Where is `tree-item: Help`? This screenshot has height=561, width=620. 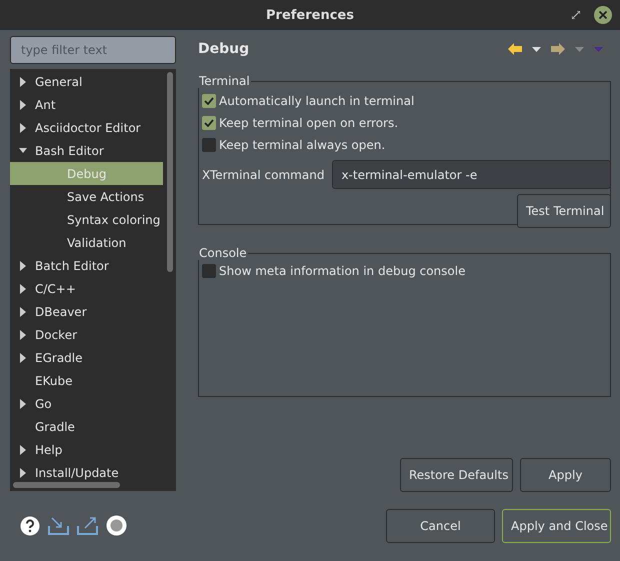 tree-item: Help is located at coordinates (86, 449).